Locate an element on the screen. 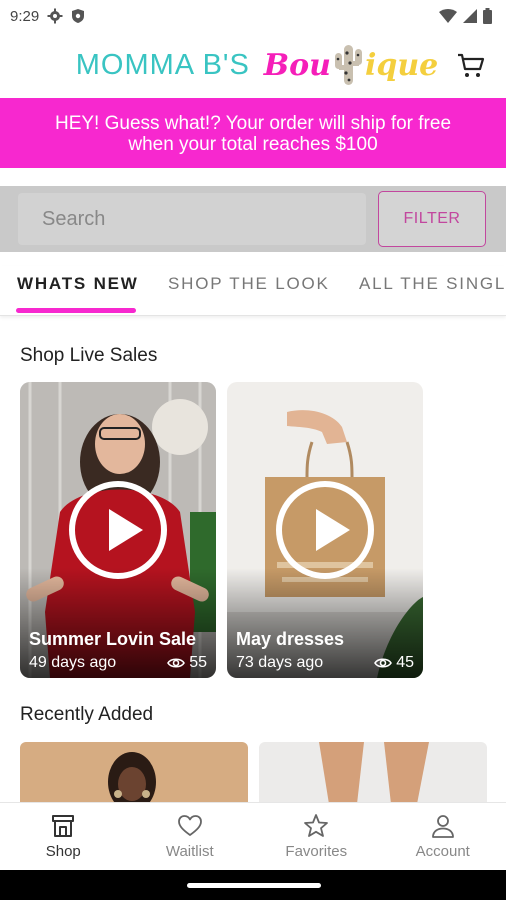 Image resolution: width=506 pixels, height=900 pixels. video-age: 49 days ago is located at coordinates (73, 662).